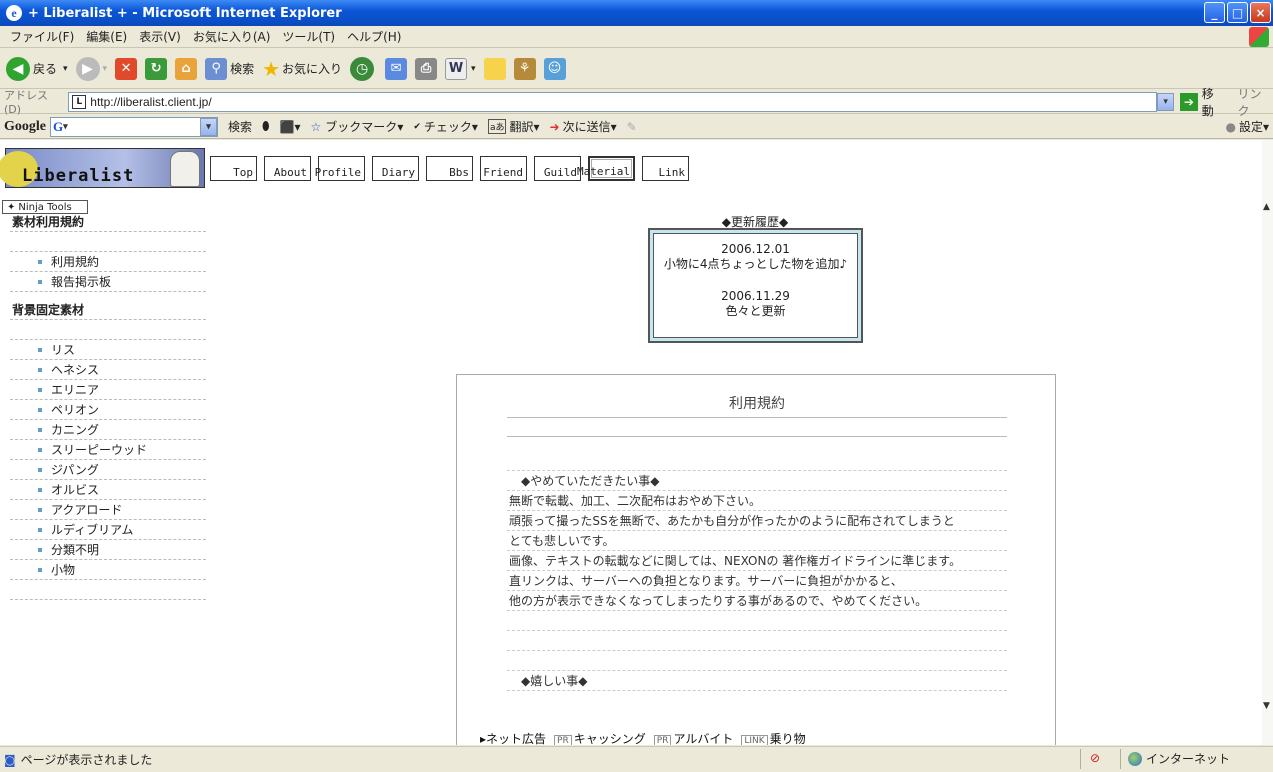  I want to click on favorites-button: ★ お気に入り, so click(302, 69).